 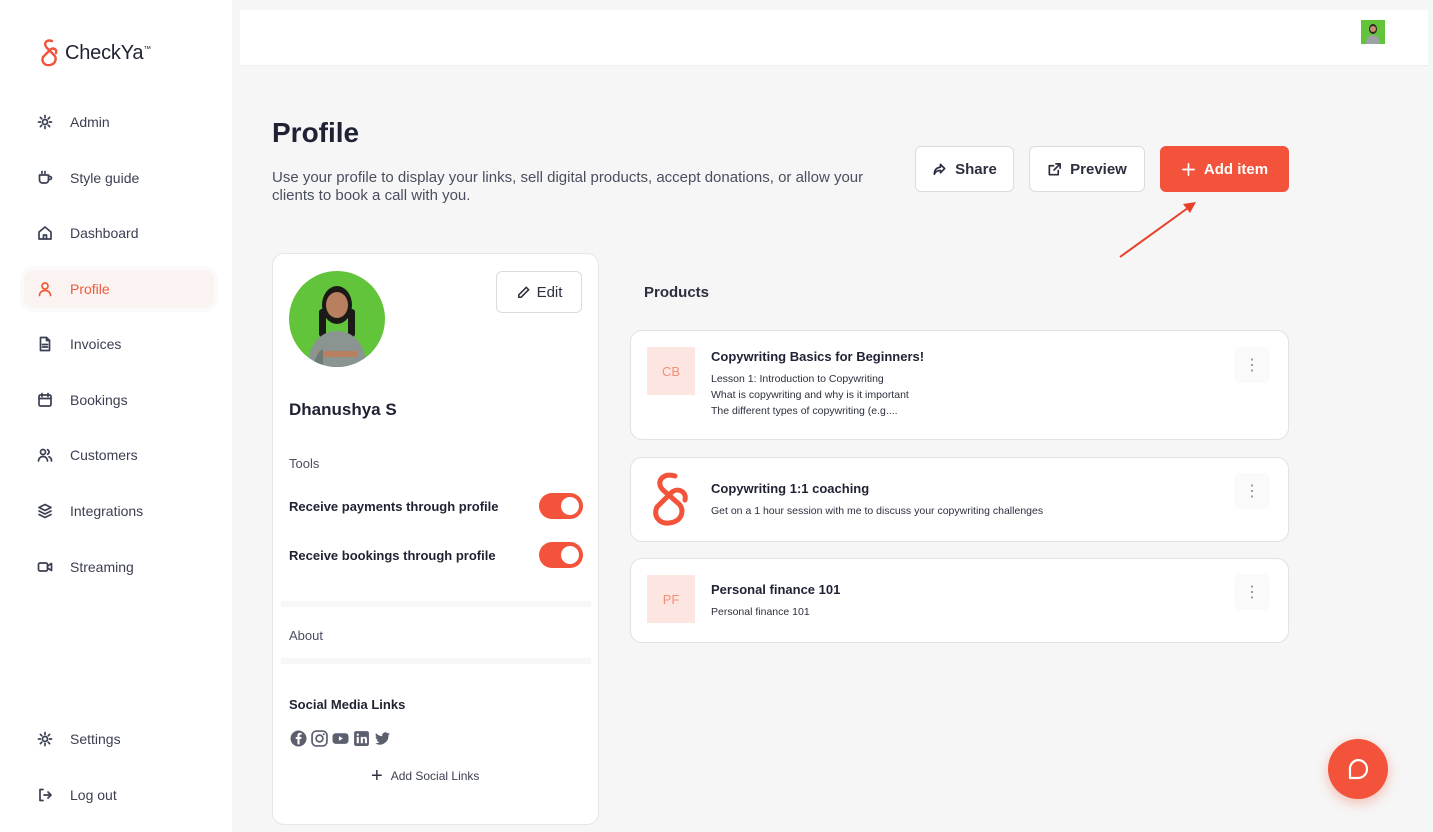 What do you see at coordinates (298, 738) in the screenshot?
I see `facebook-icon` at bounding box center [298, 738].